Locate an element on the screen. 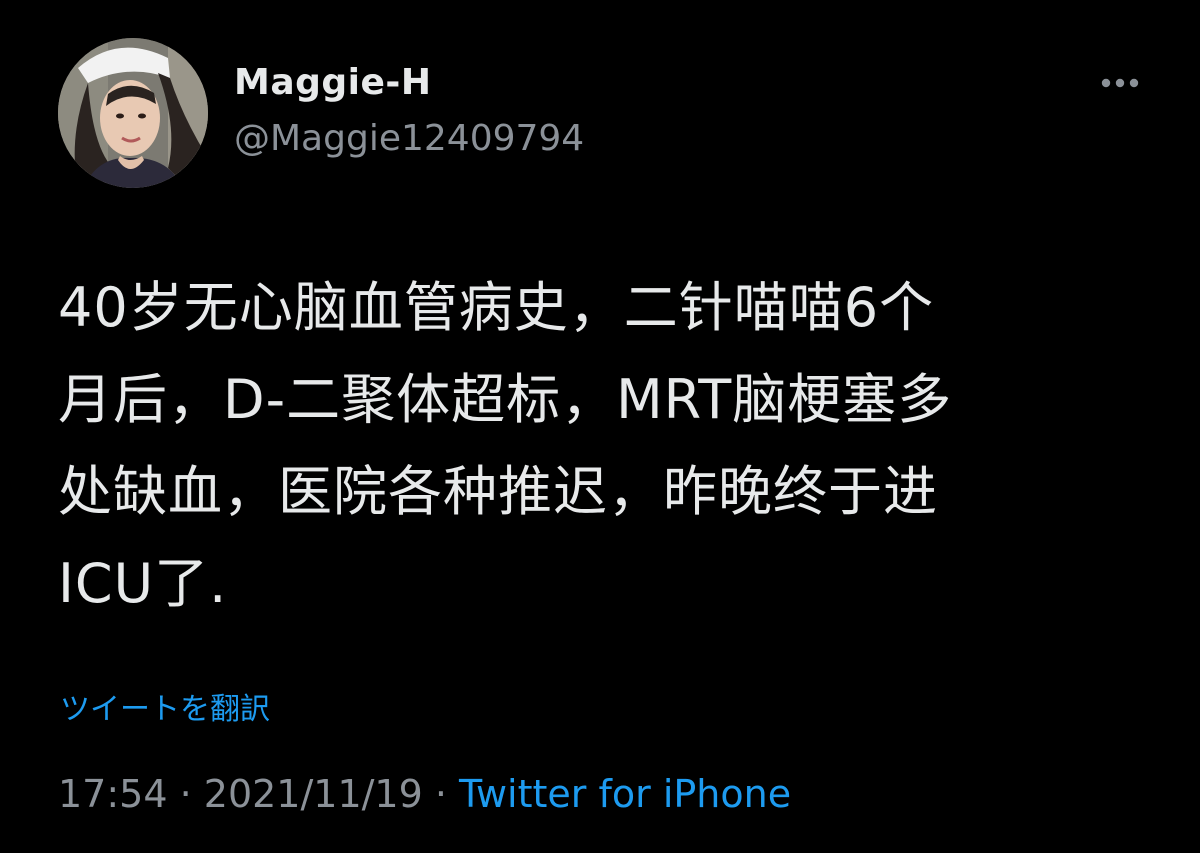 This screenshot has height=853, width=1200. avatar is located at coordinates (133, 113).